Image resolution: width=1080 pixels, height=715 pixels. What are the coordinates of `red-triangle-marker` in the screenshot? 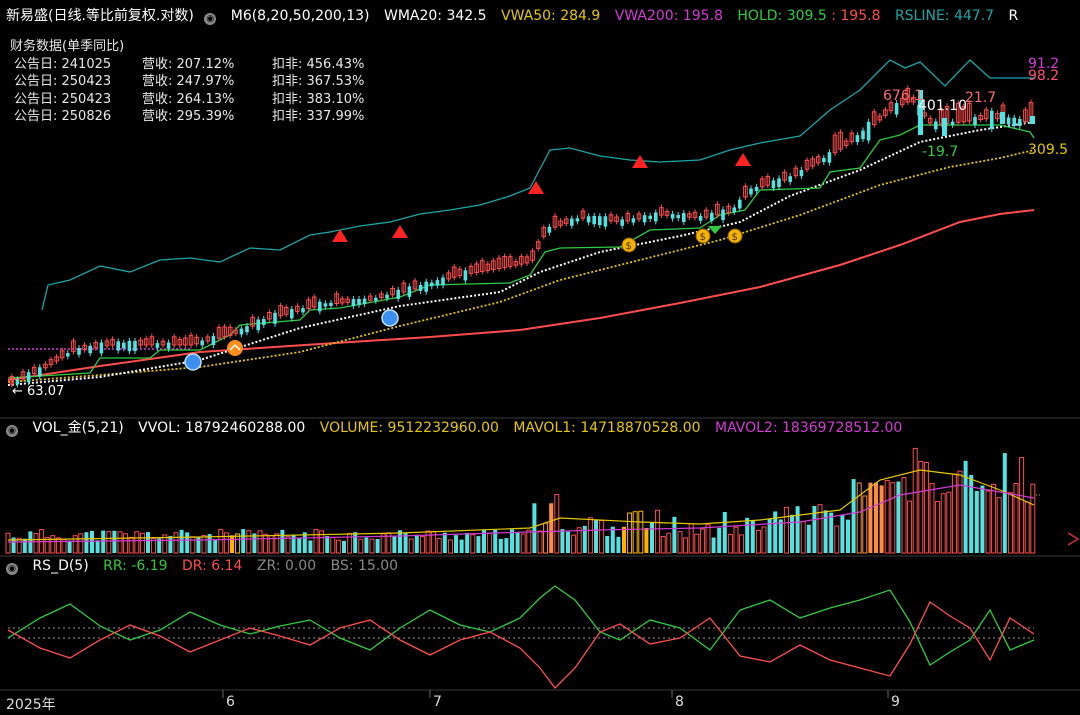 It's located at (743, 159).